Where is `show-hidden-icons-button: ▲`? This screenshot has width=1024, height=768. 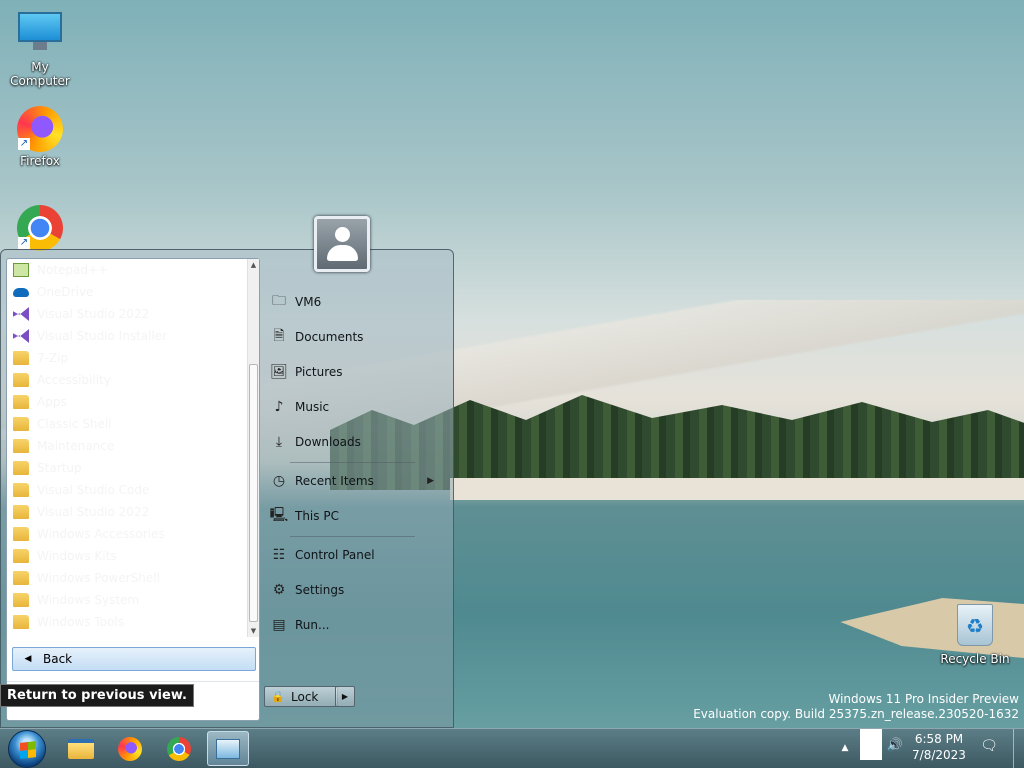
show-hidden-icons-button: ▲ is located at coordinates (845, 748).